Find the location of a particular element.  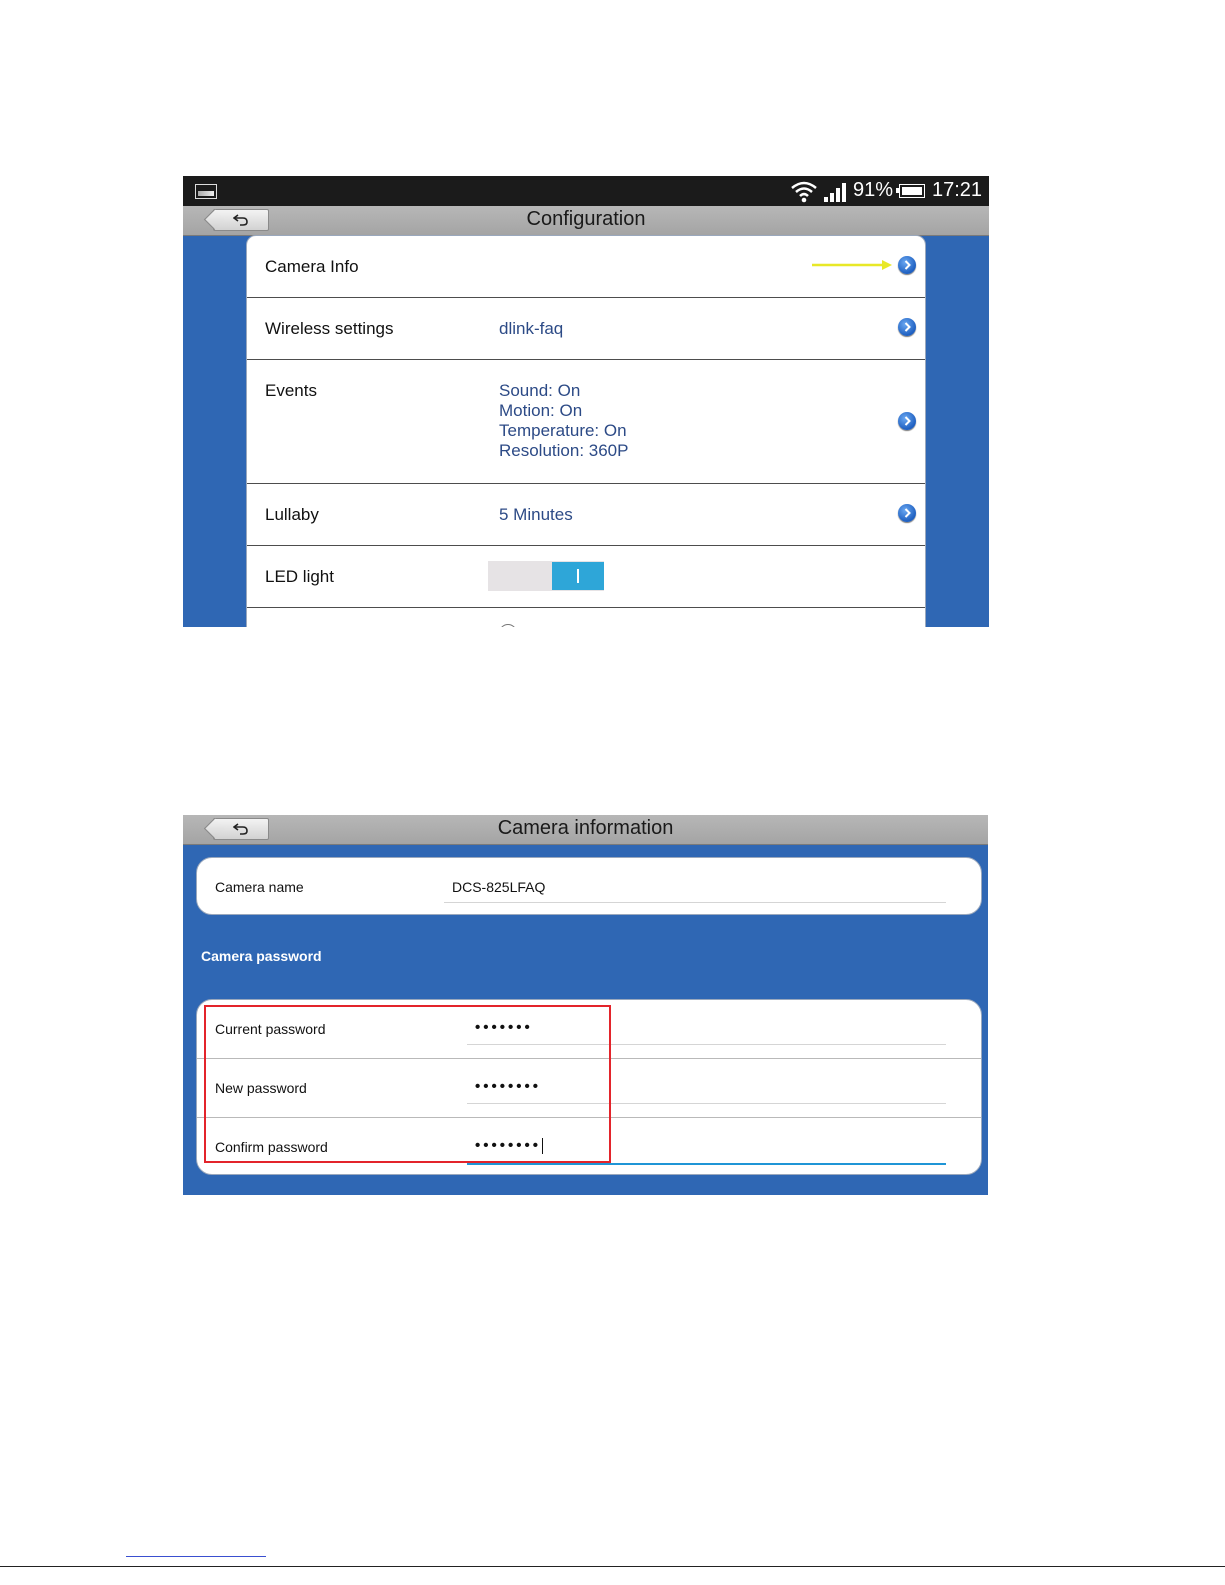

config-label: Wireless settings is located at coordinates (329, 328).